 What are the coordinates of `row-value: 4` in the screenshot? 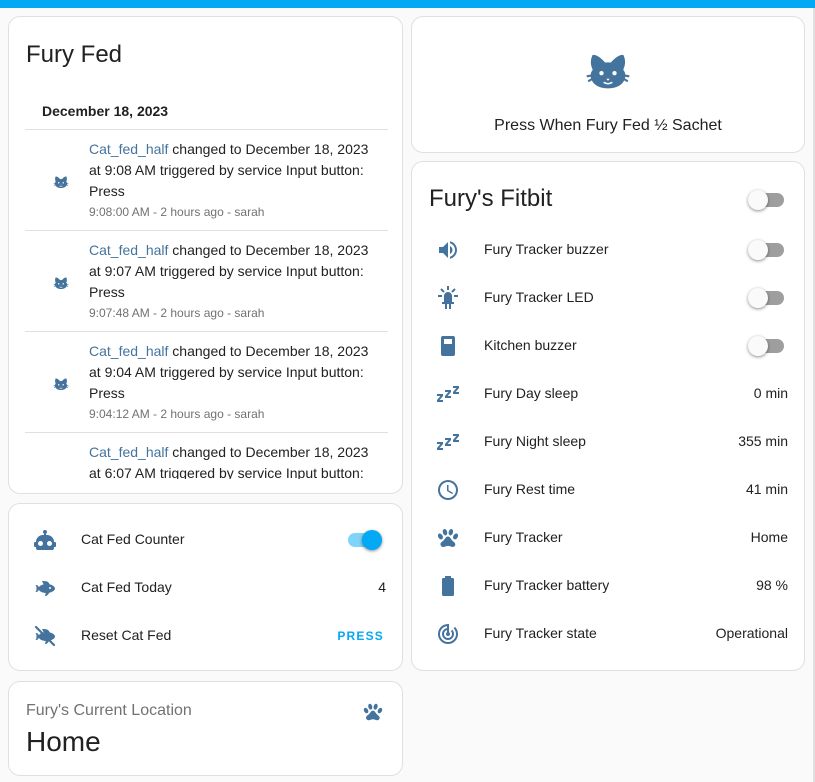 It's located at (382, 587).